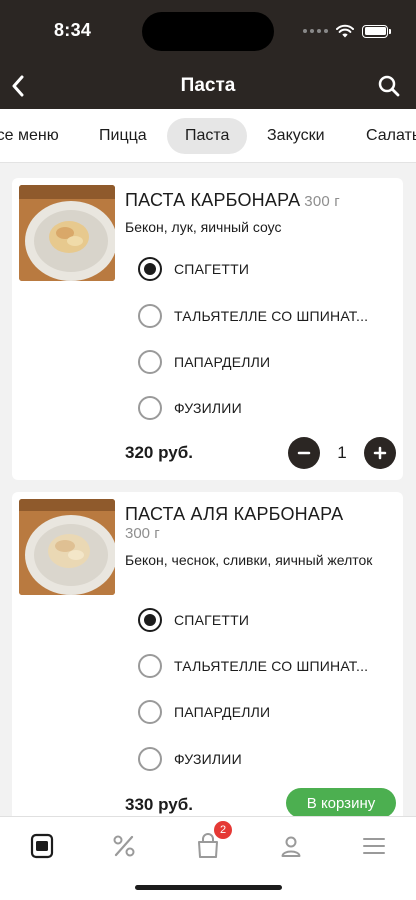  What do you see at coordinates (296, 136) in the screenshot?
I see `tab-snacks: Закуски` at bounding box center [296, 136].